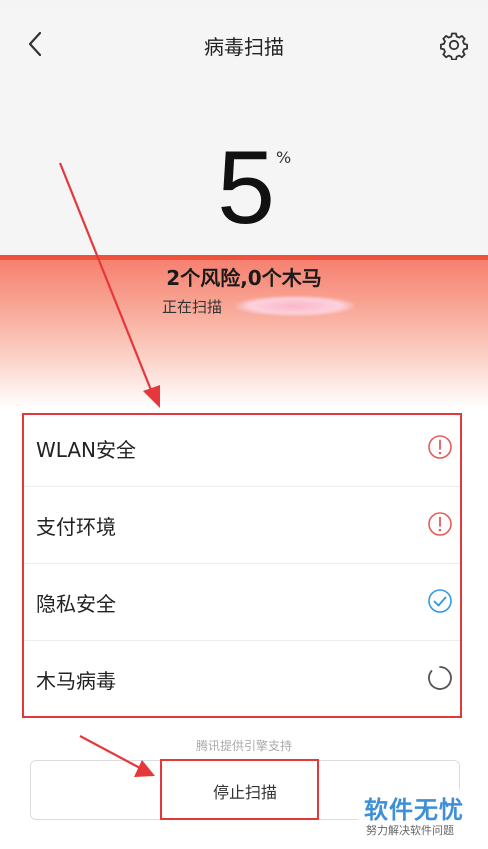  Describe the element at coordinates (414, 810) in the screenshot. I see `watermark-title: 软件无忧` at that location.